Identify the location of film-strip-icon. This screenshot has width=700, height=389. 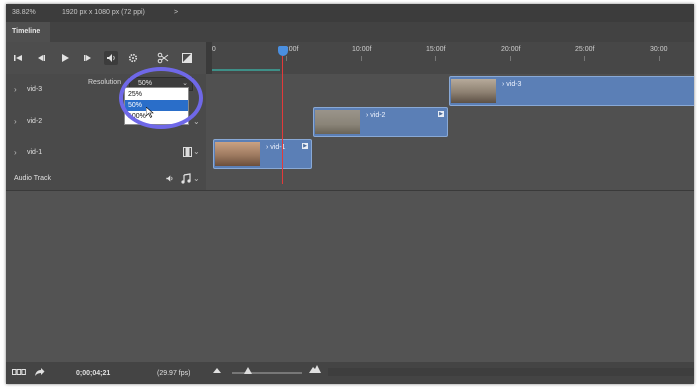
(187, 153).